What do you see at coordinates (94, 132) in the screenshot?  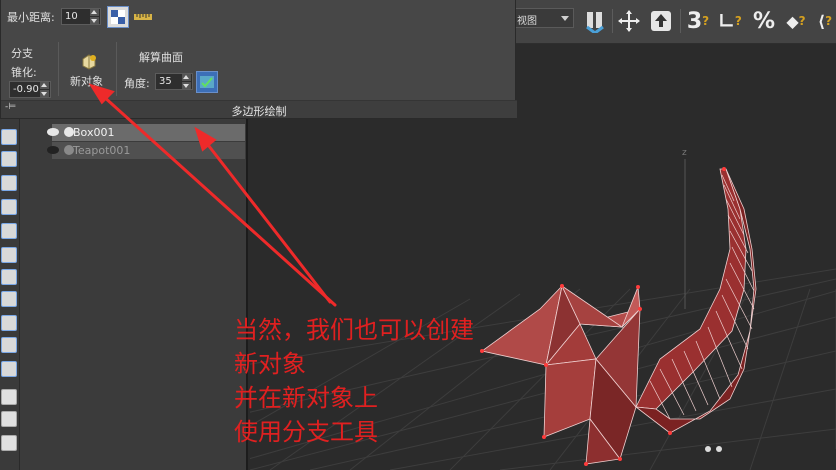 I see `object-name: Box001` at bounding box center [94, 132].